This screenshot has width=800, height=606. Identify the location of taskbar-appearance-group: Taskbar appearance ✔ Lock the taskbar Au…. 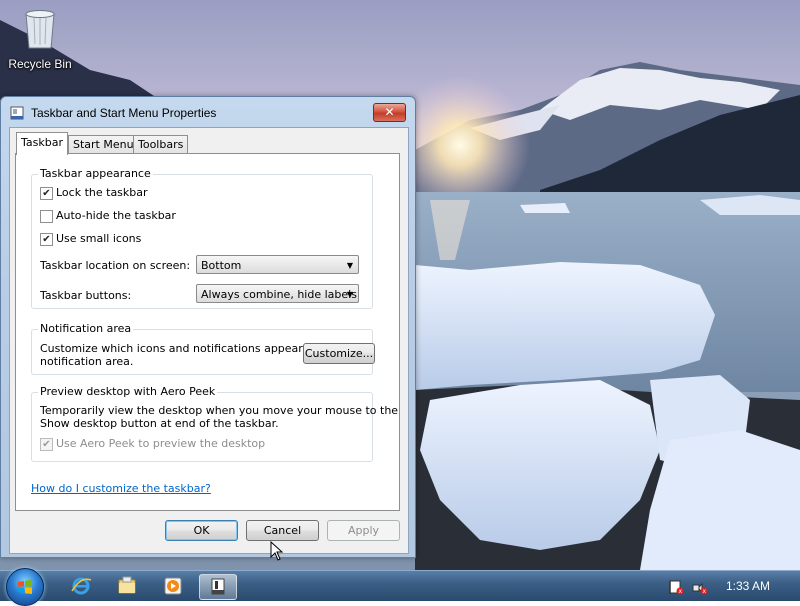
(202, 238).